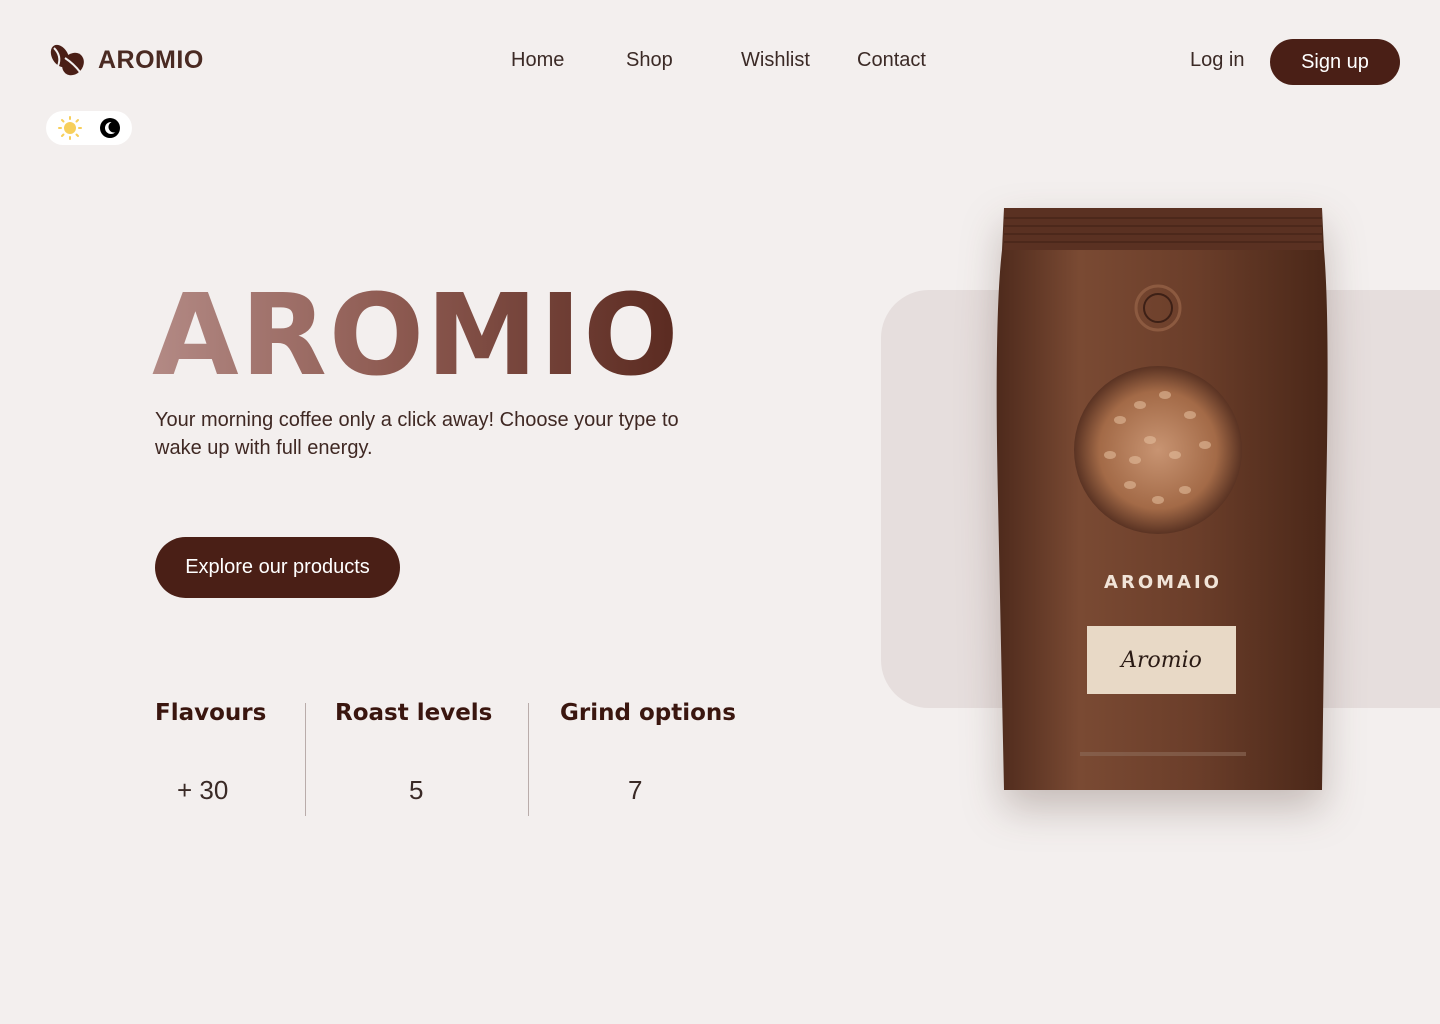  What do you see at coordinates (110, 128) in the screenshot?
I see `moon-icon` at bounding box center [110, 128].